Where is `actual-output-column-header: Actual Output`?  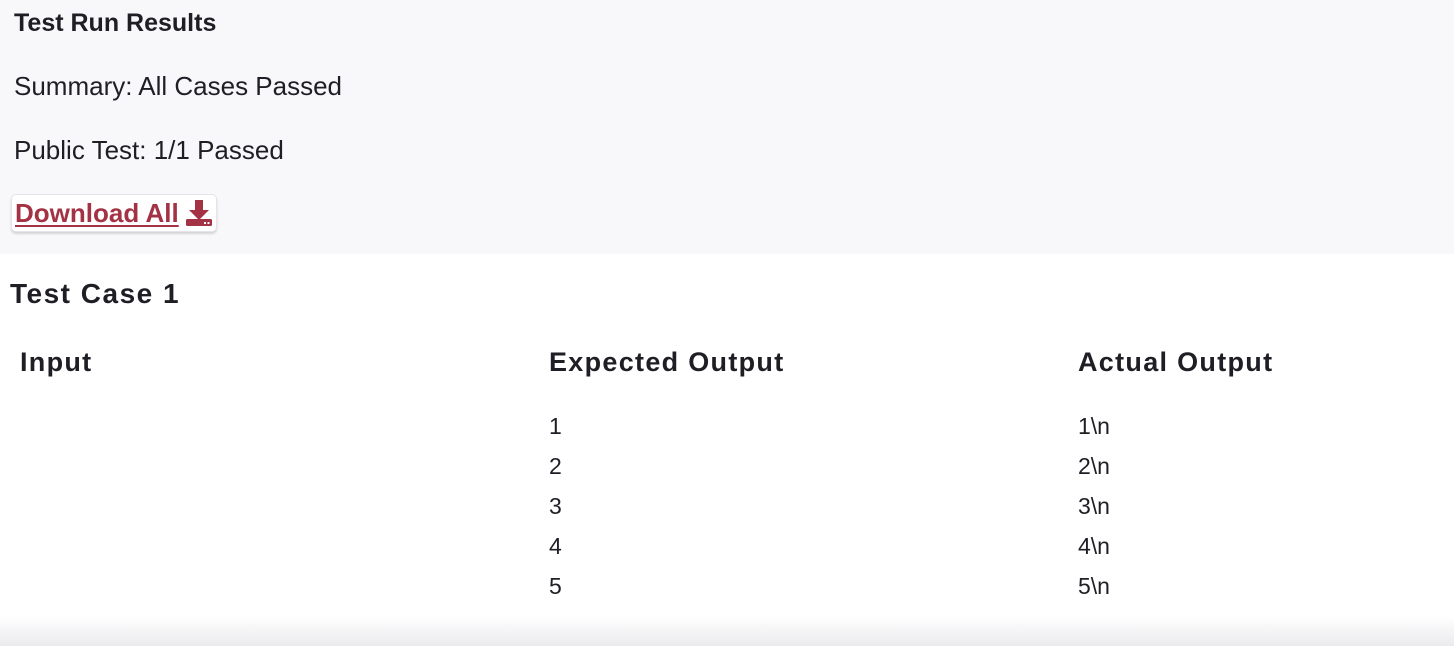
actual-output-column-header: Actual Output is located at coordinates (1176, 362).